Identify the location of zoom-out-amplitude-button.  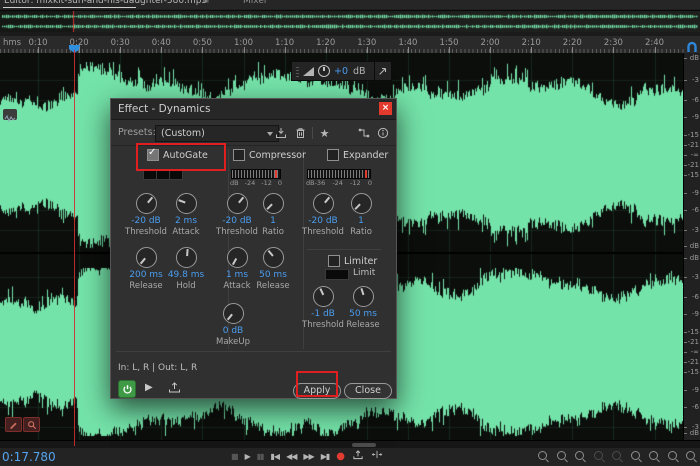
(691, 456).